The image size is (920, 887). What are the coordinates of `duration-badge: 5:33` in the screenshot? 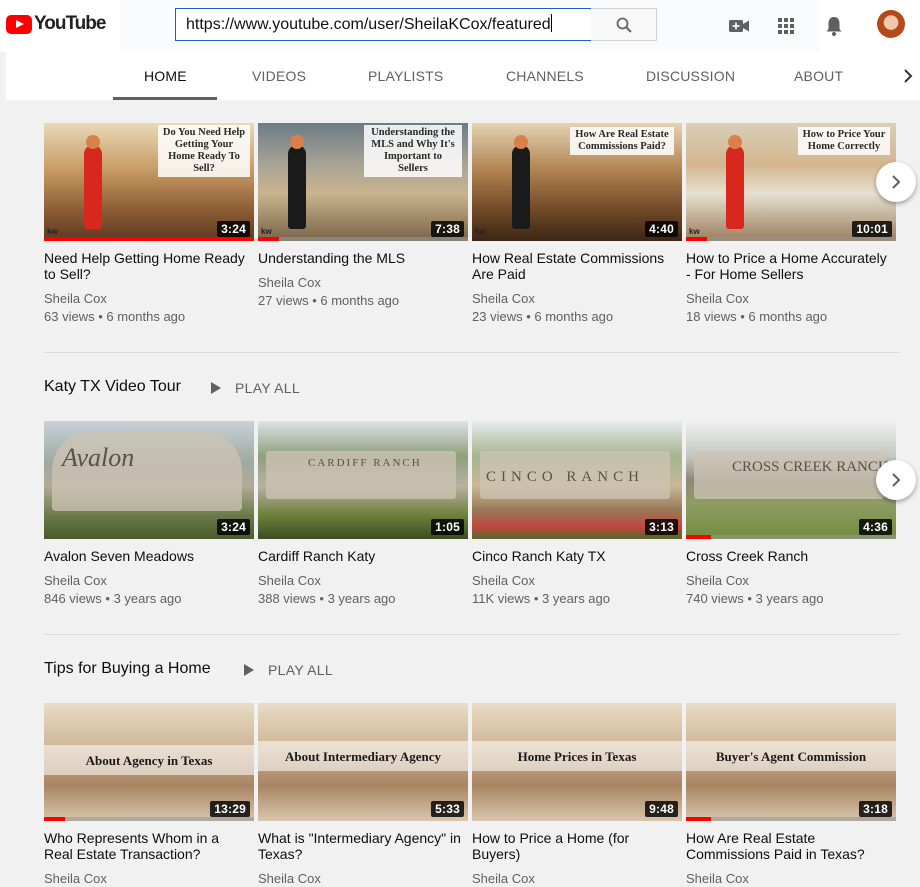 It's located at (447, 809).